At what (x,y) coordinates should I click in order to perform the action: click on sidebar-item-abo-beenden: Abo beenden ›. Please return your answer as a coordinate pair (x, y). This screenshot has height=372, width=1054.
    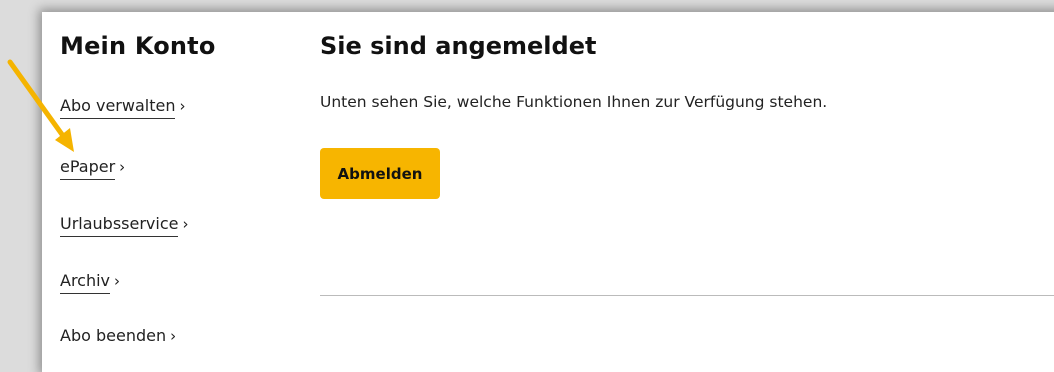
    Looking at the image, I should click on (118, 337).